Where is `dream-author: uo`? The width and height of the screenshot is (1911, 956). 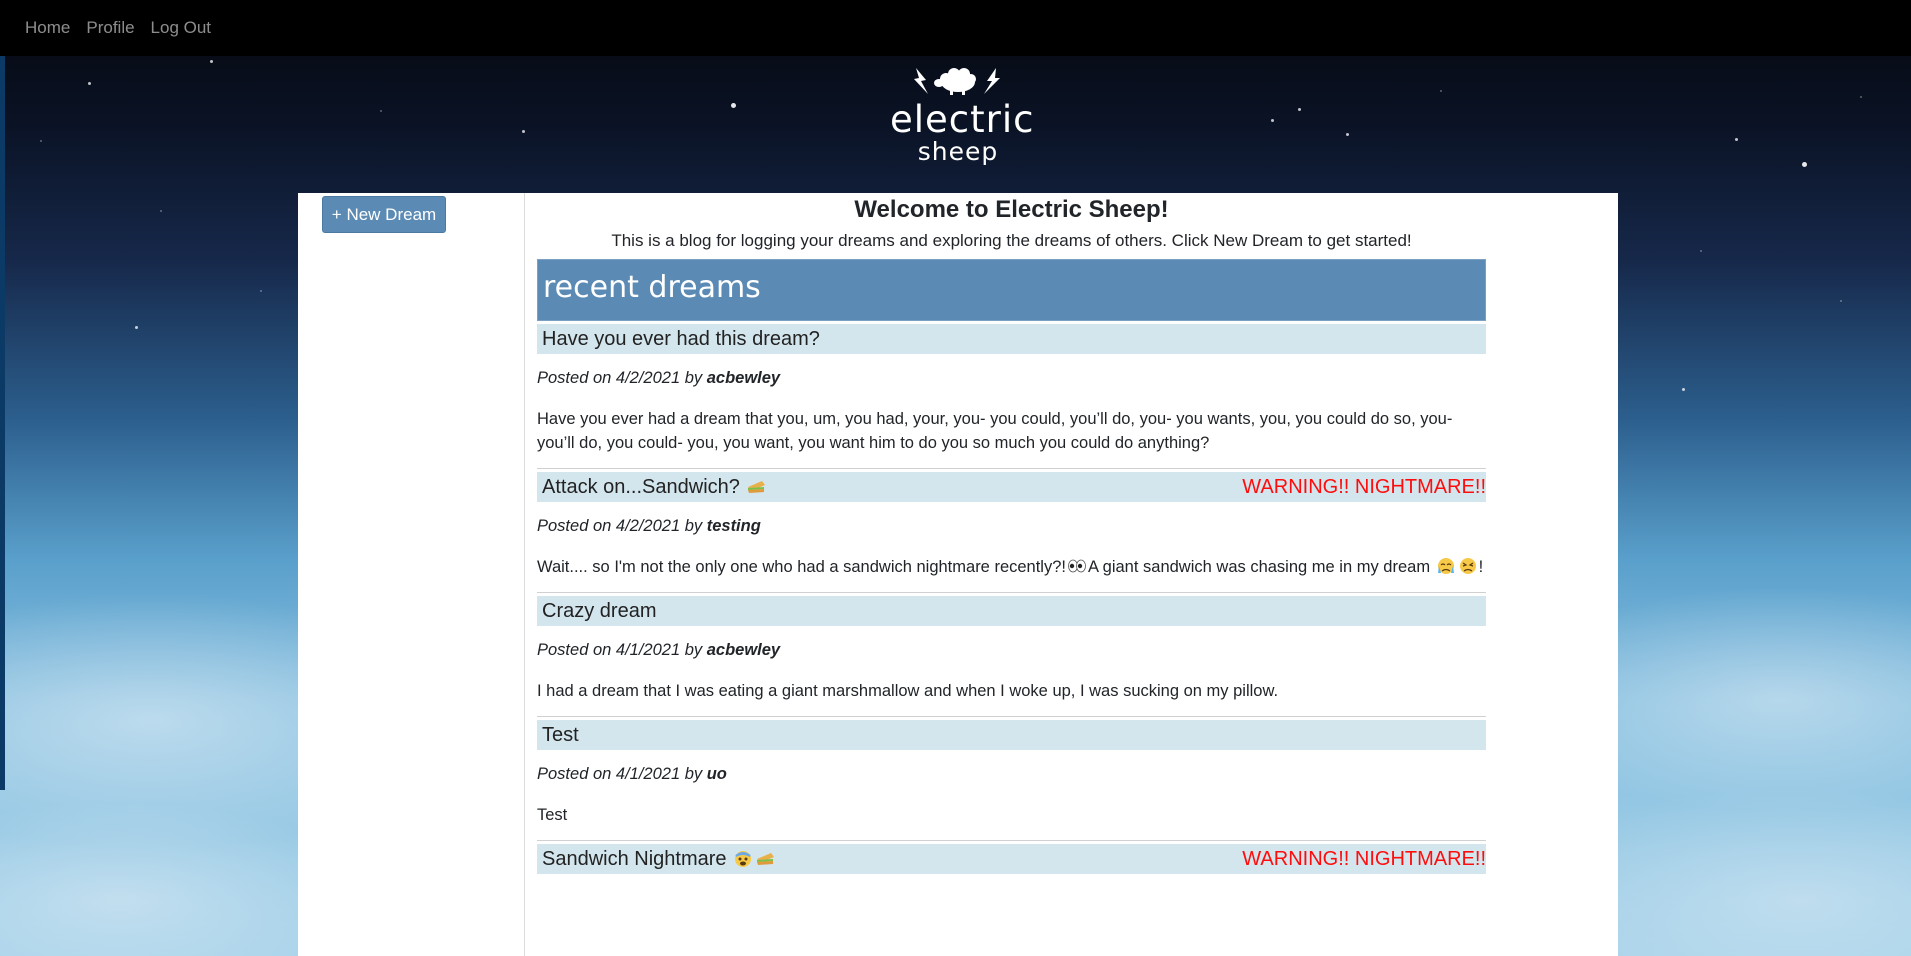
dream-author: uo is located at coordinates (717, 774).